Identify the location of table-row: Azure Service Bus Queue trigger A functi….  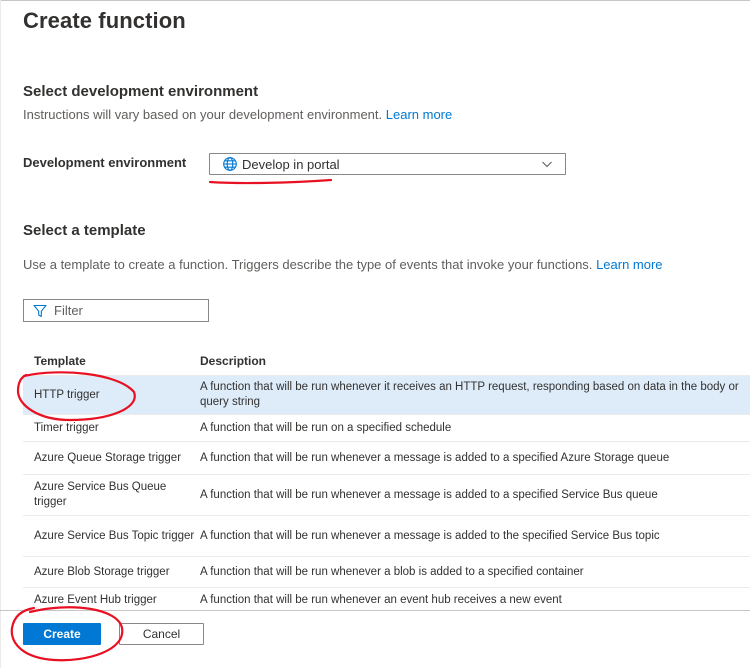
(386, 495).